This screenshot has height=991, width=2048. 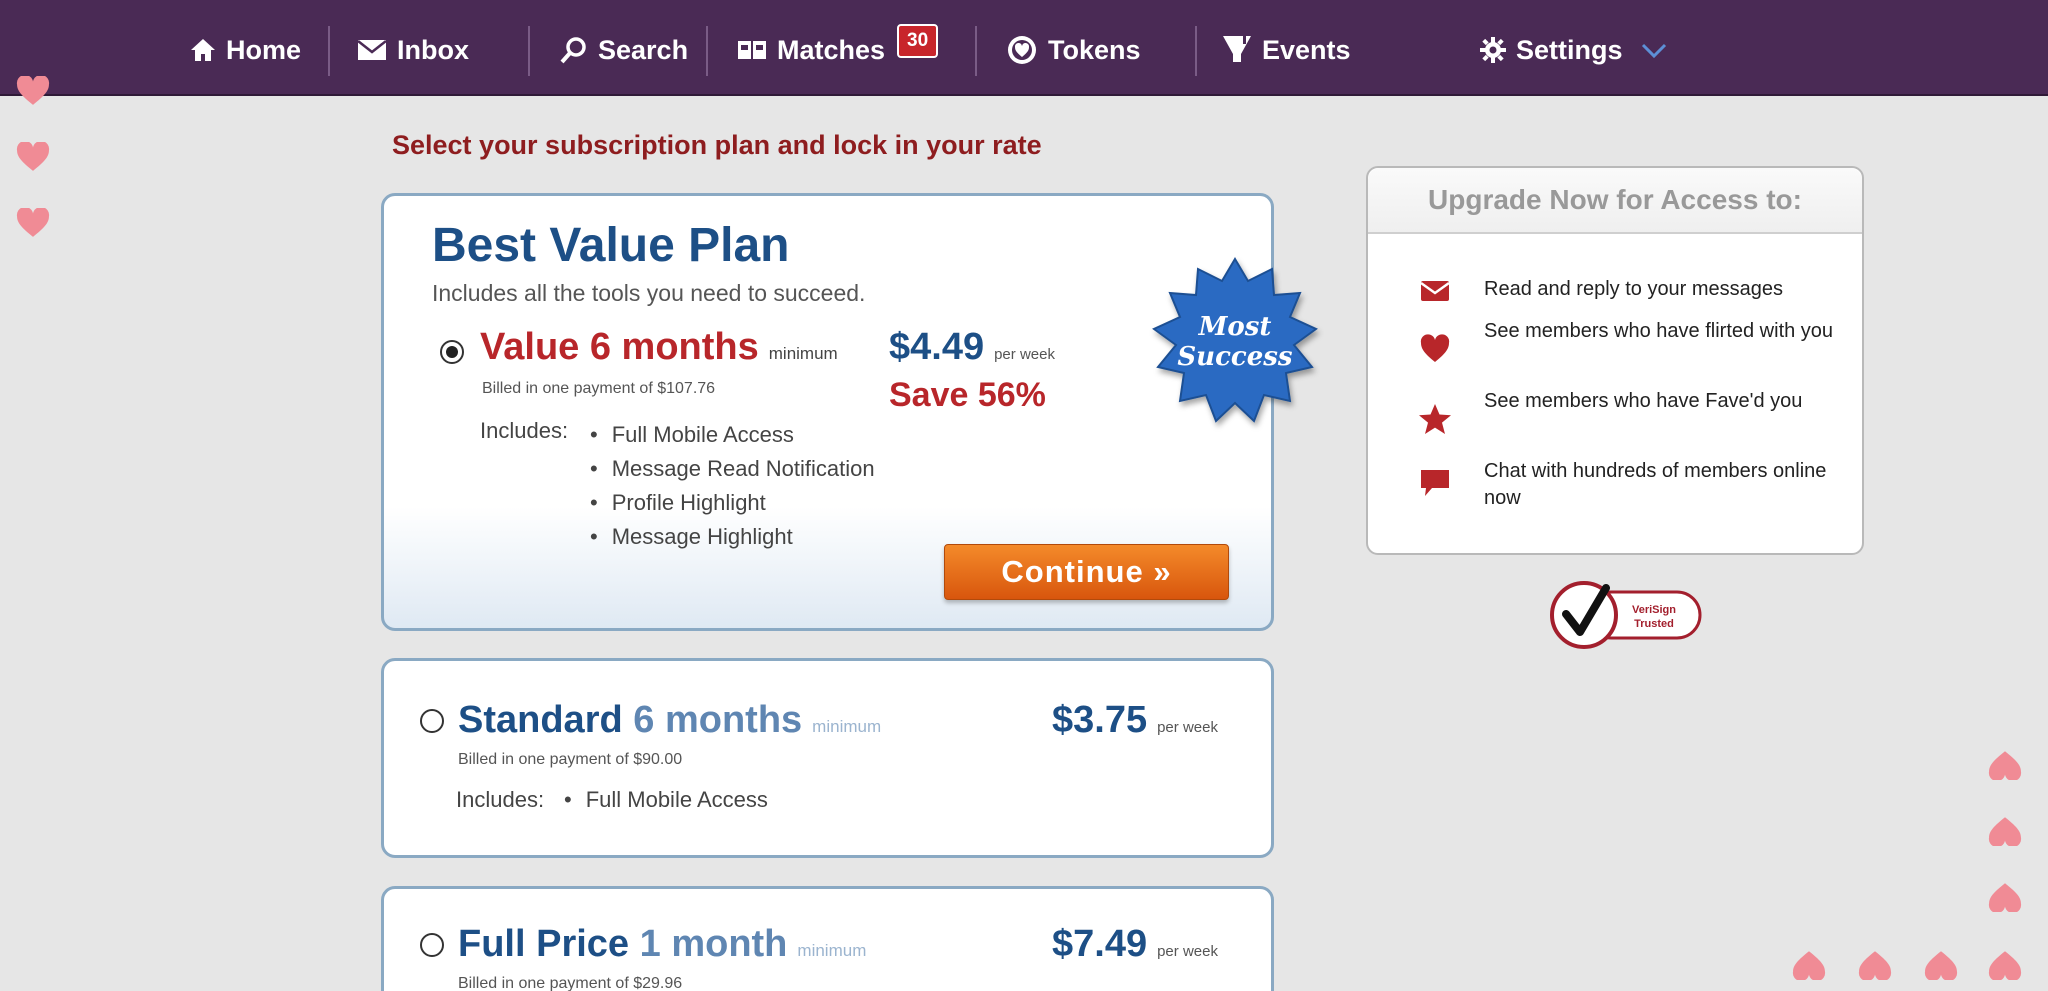 What do you see at coordinates (203, 50) in the screenshot?
I see `home-icon` at bounding box center [203, 50].